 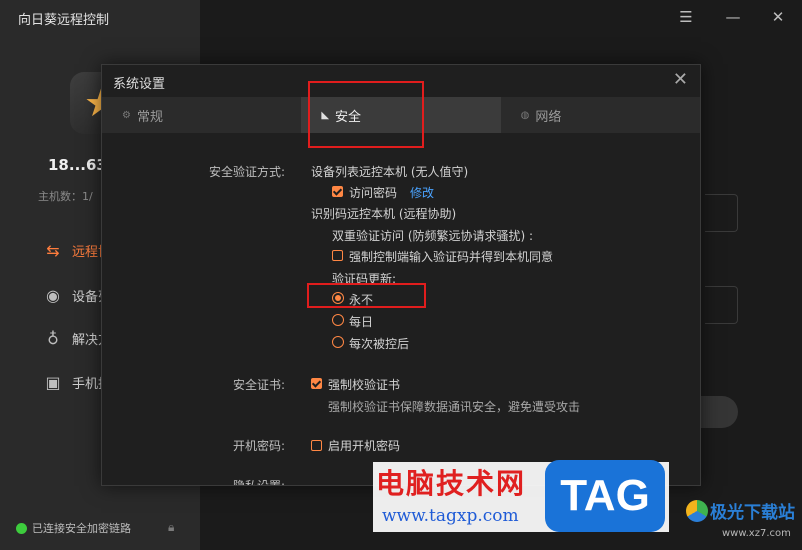 What do you see at coordinates (139, 84) in the screenshot?
I see `dialog-title: 系统设置` at bounding box center [139, 84].